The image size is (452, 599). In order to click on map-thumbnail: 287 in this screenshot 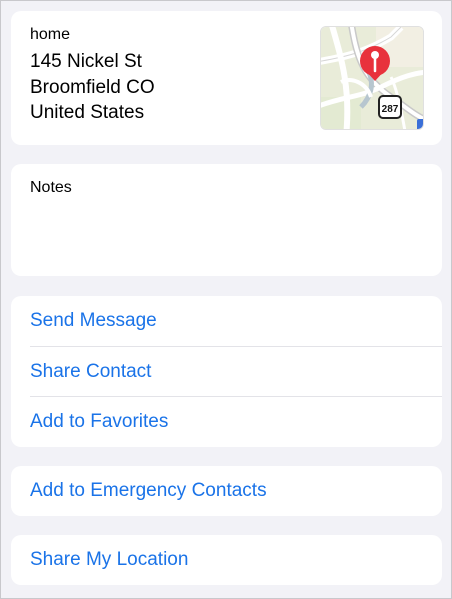, I will do `click(372, 78)`.